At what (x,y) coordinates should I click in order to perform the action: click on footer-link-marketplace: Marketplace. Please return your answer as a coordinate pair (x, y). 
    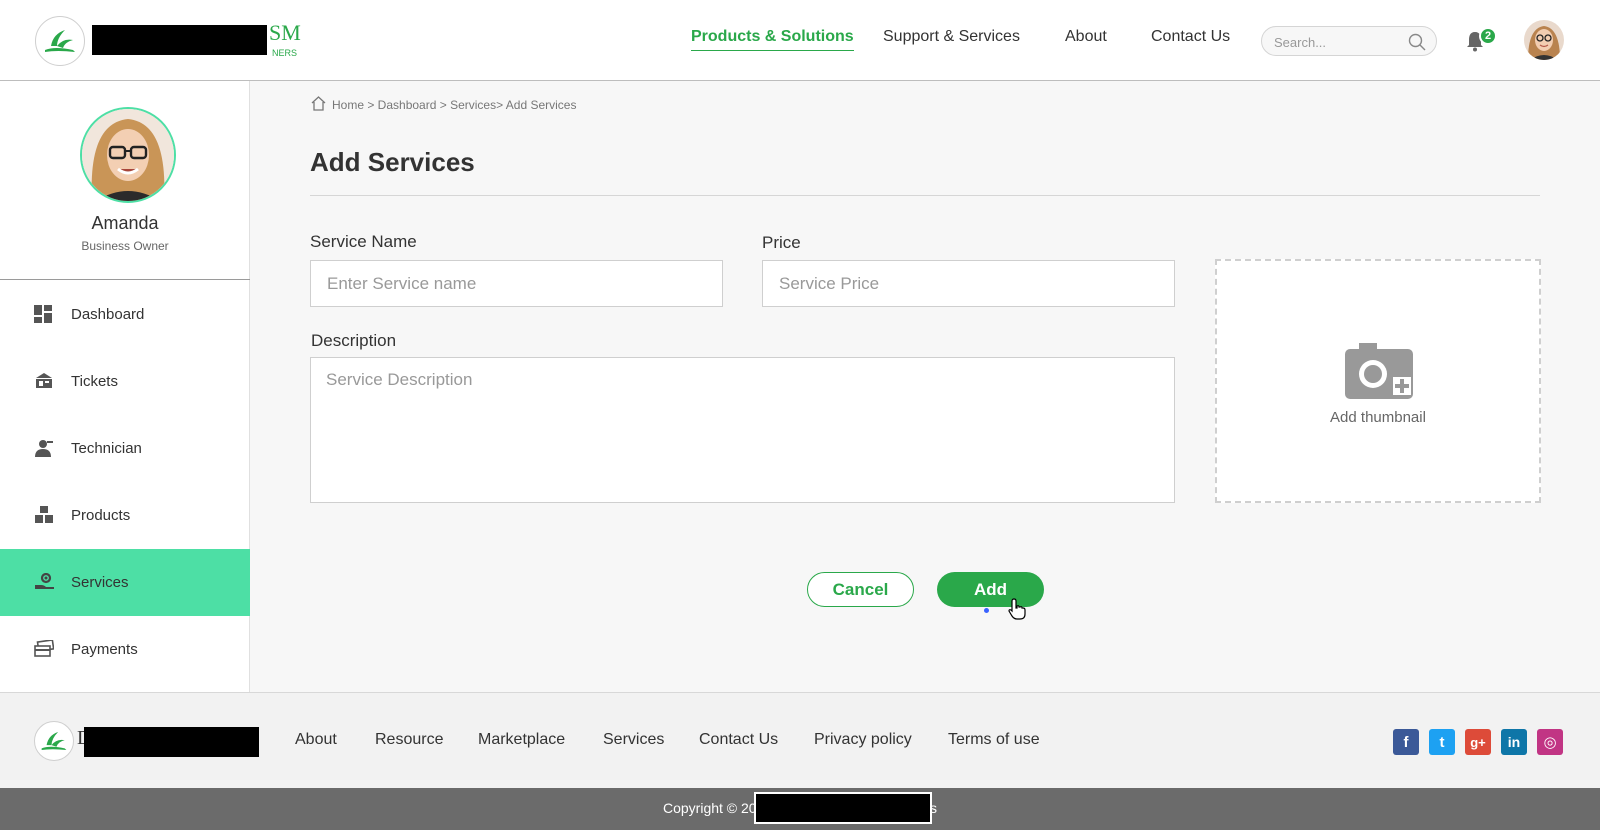
    Looking at the image, I should click on (521, 740).